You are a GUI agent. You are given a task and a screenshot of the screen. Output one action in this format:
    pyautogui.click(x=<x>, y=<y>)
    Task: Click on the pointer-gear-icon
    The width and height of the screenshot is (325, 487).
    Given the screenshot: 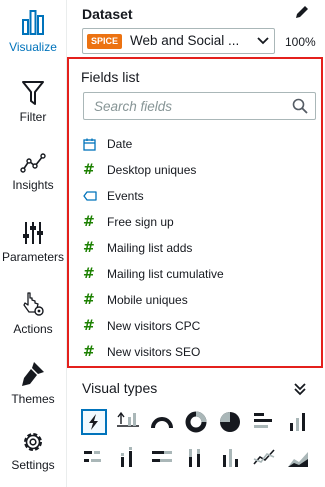 What is the action you would take?
    pyautogui.click(x=33, y=304)
    